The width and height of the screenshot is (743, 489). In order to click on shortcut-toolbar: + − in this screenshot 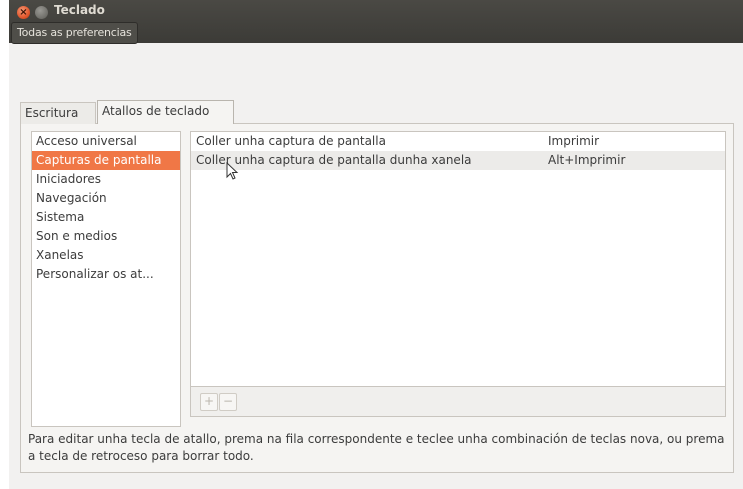, I will do `click(458, 402)`.